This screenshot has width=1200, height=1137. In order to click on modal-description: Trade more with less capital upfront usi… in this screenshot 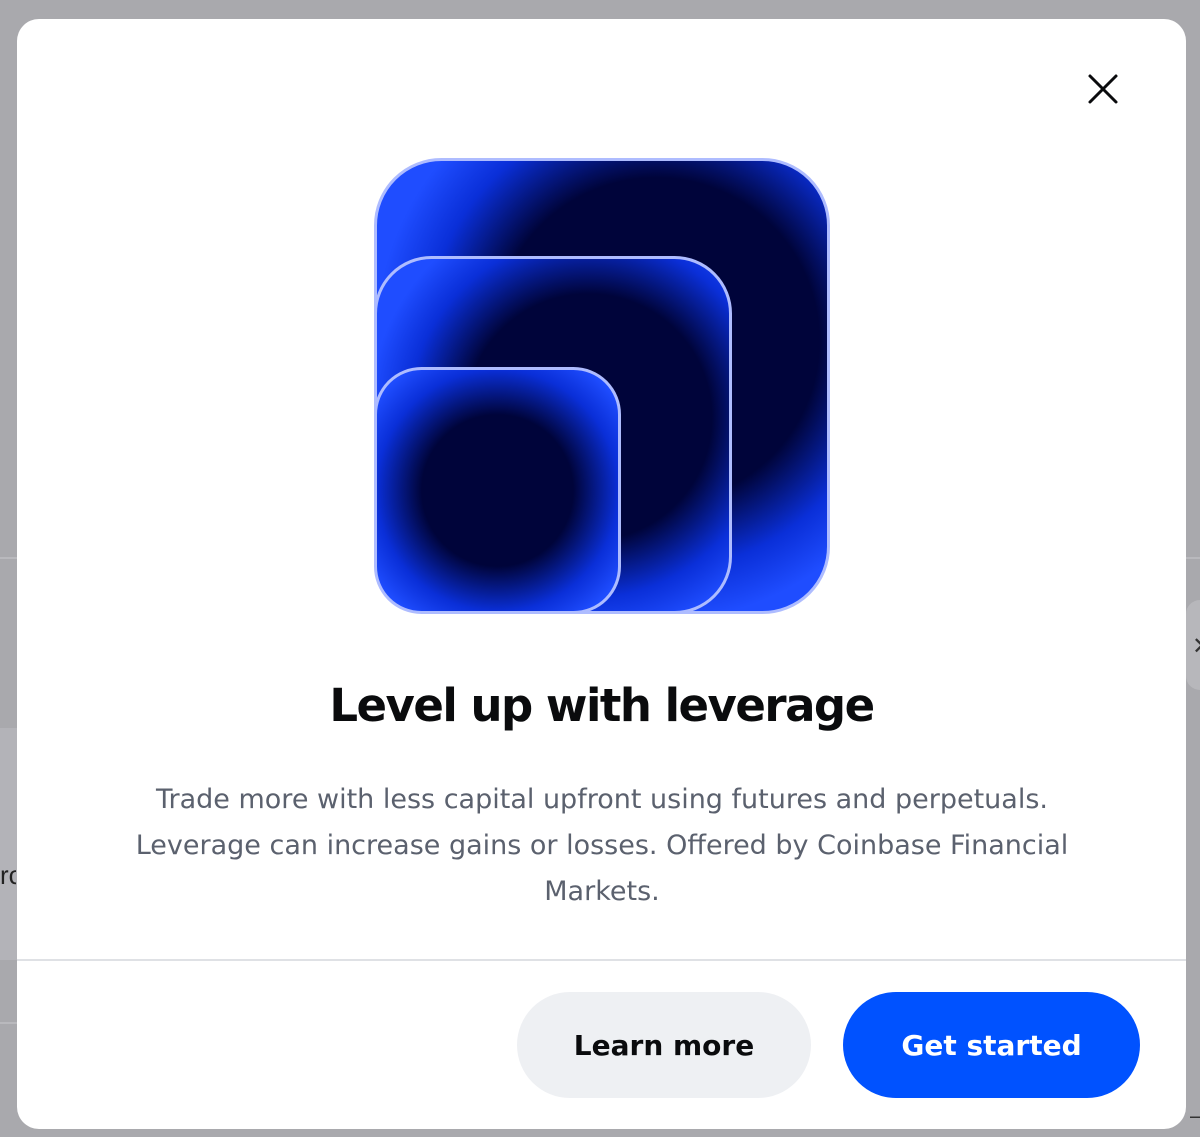, I will do `click(602, 845)`.